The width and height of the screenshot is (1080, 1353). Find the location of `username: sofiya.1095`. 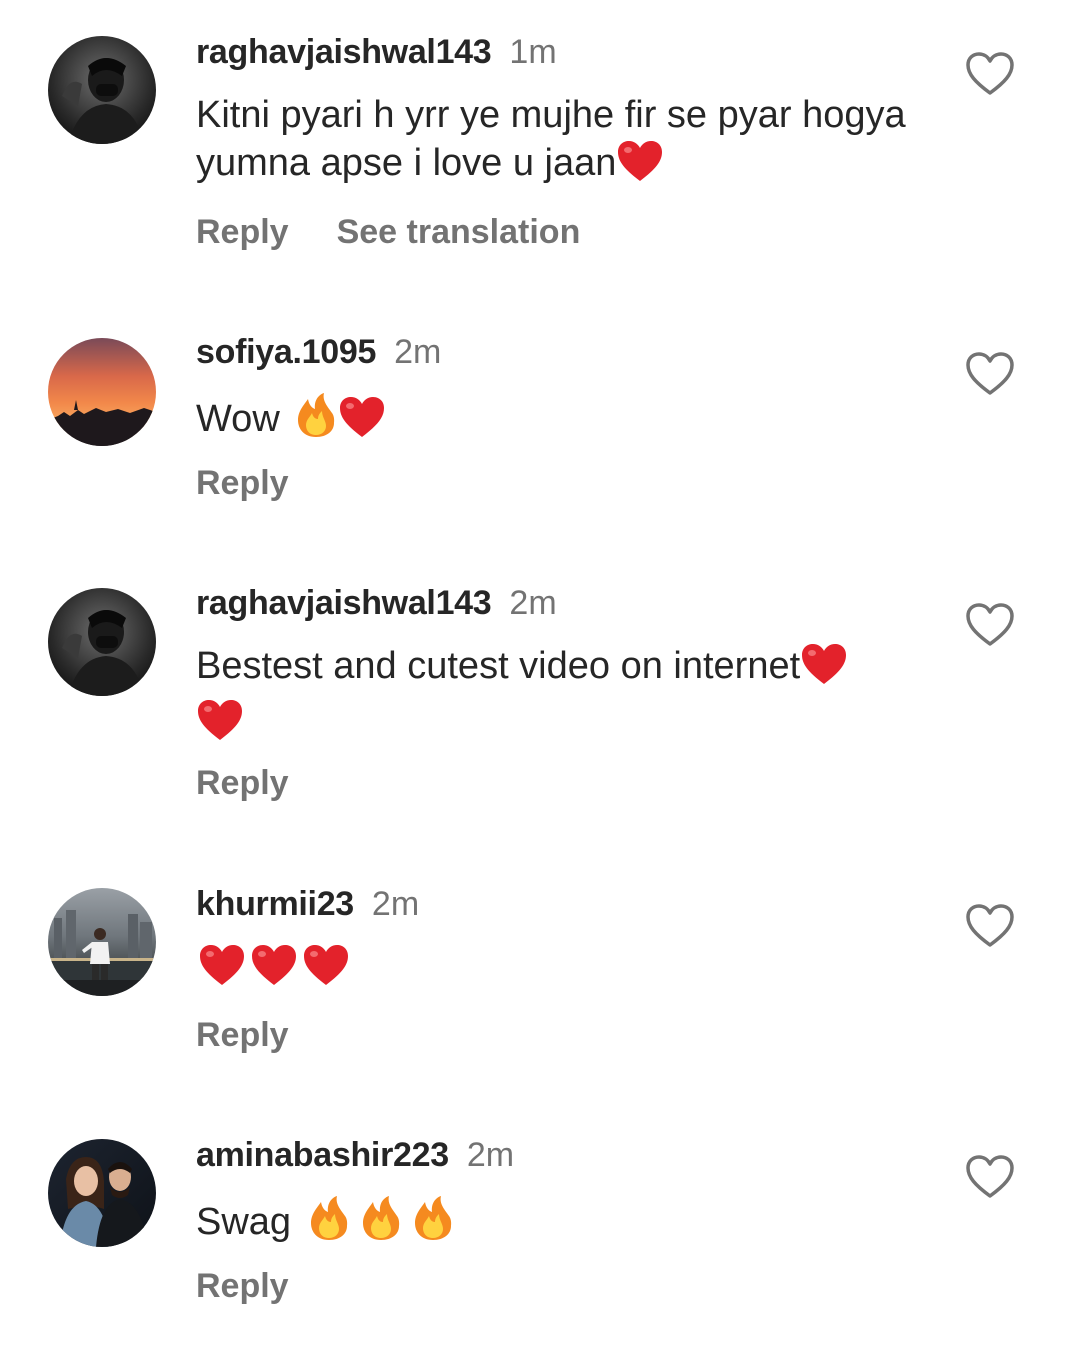

username: sofiya.1095 is located at coordinates (286, 352).